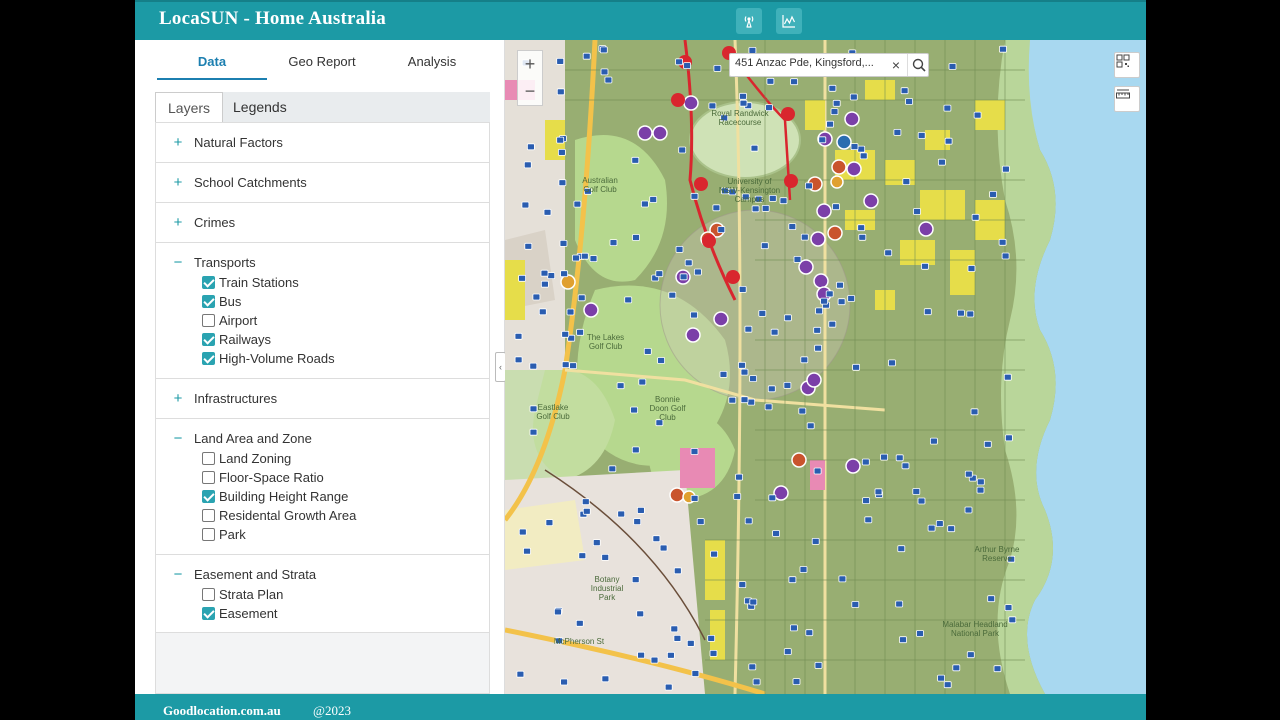 This screenshot has height=720, width=1280. Describe the element at coordinates (332, 340) in the screenshot. I see `layer-railways: Railways` at that location.